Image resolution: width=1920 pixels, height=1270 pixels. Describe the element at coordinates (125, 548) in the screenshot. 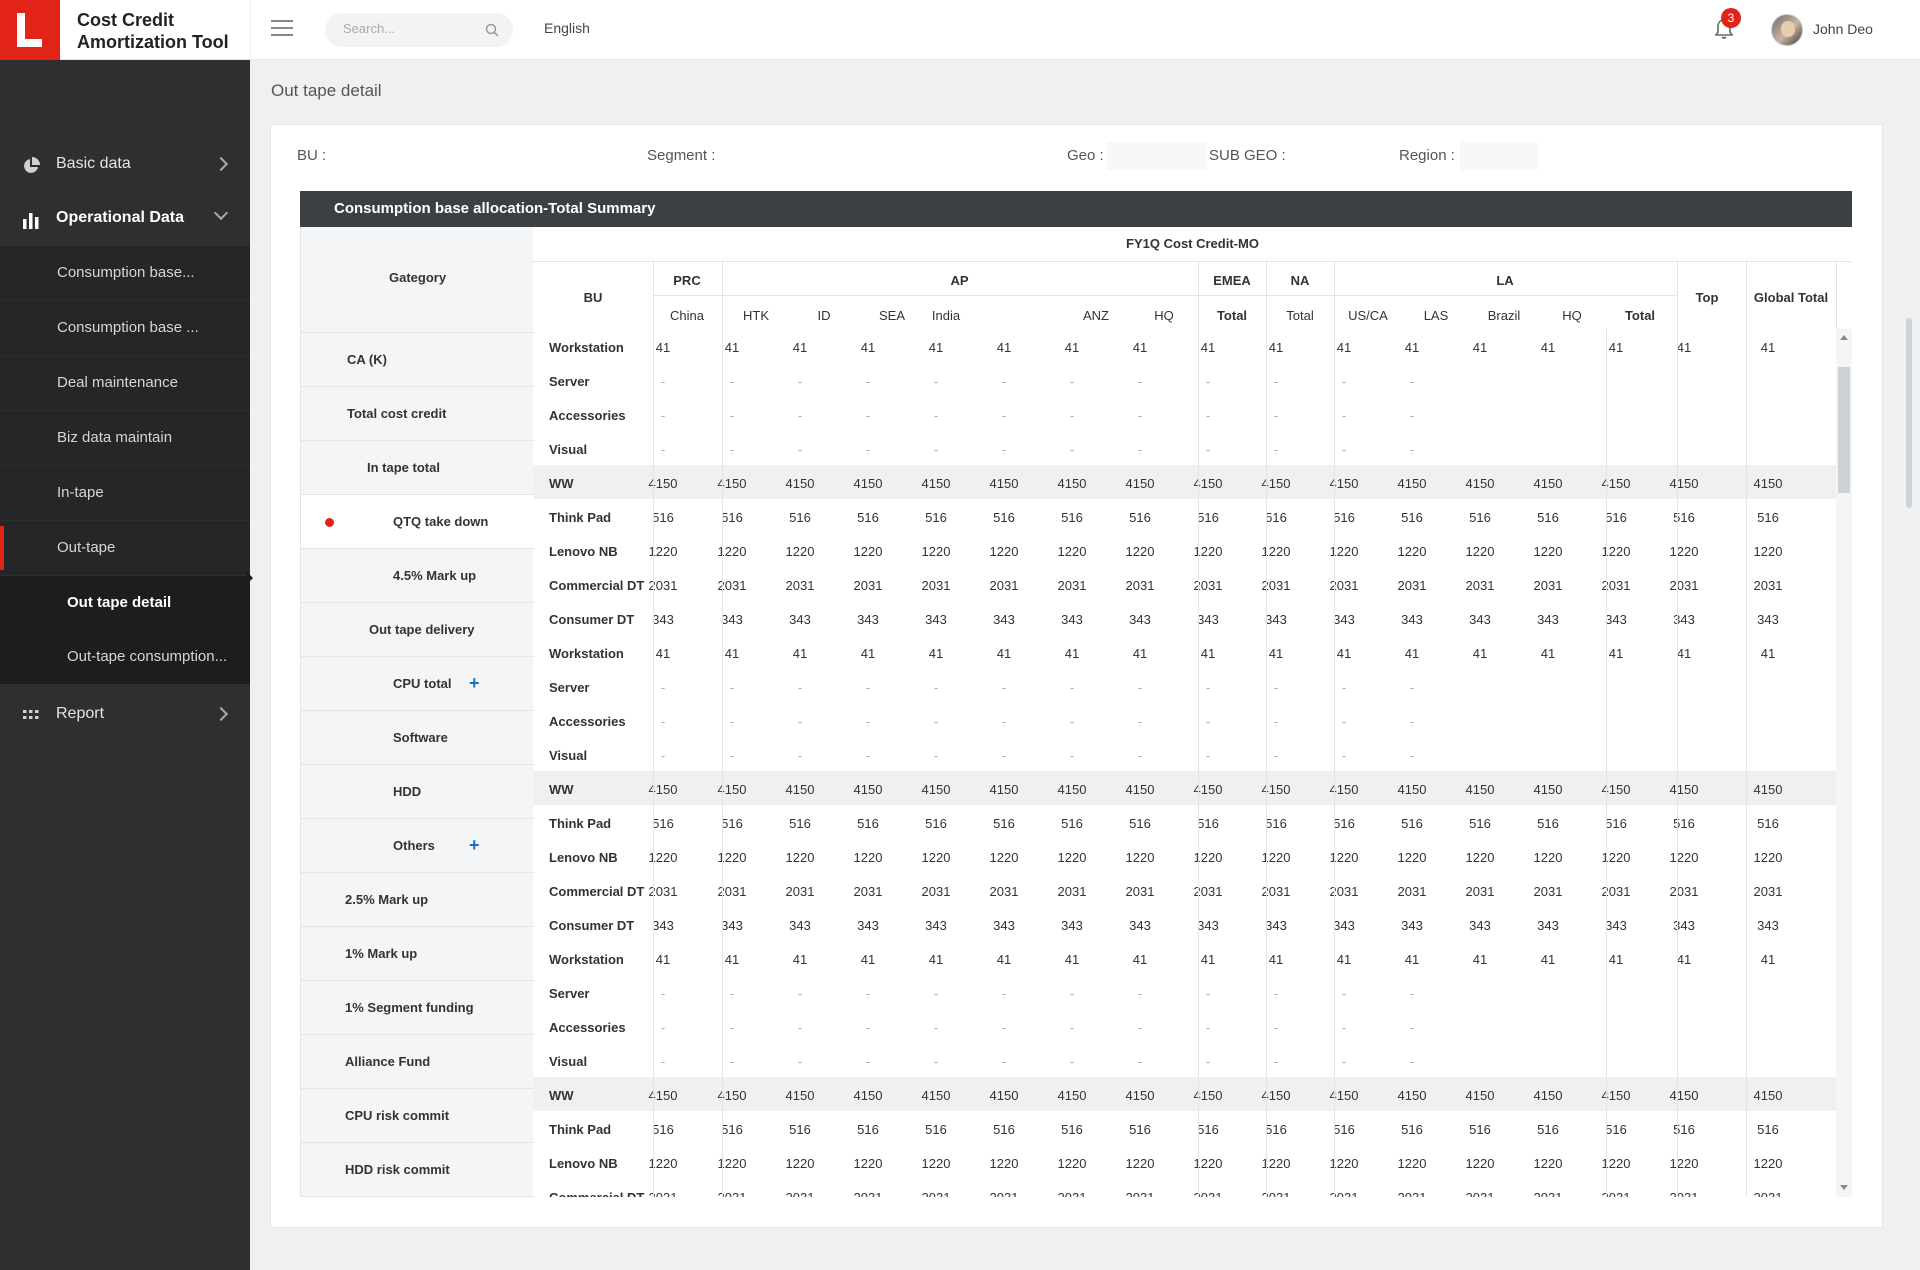

I see `sidebar-item-out-tape: Out-tape` at that location.